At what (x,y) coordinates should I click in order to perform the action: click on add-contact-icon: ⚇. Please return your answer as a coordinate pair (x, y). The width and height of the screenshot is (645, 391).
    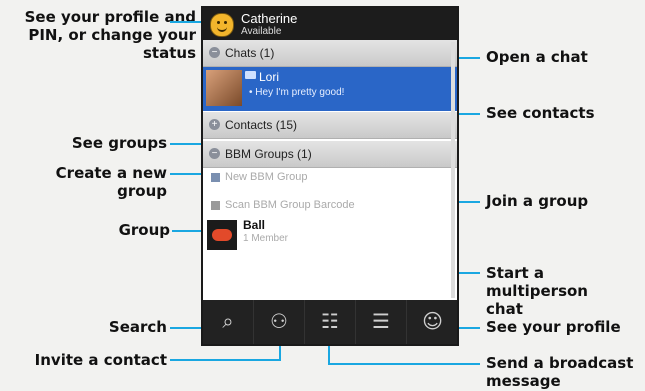
    Looking at the image, I should click on (279, 321).